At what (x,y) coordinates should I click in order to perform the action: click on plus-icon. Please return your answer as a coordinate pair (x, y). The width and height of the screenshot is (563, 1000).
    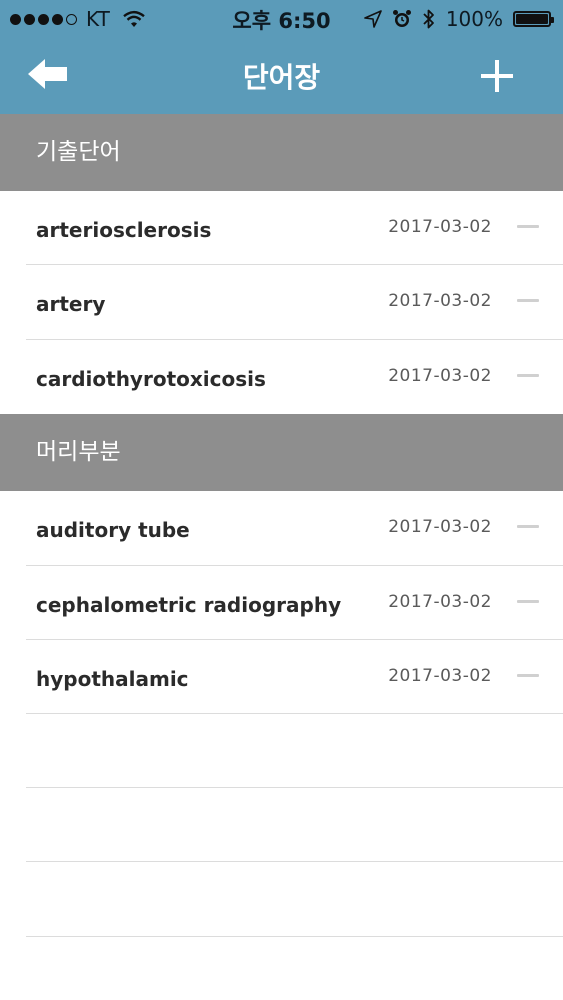
    Looking at the image, I should click on (497, 76).